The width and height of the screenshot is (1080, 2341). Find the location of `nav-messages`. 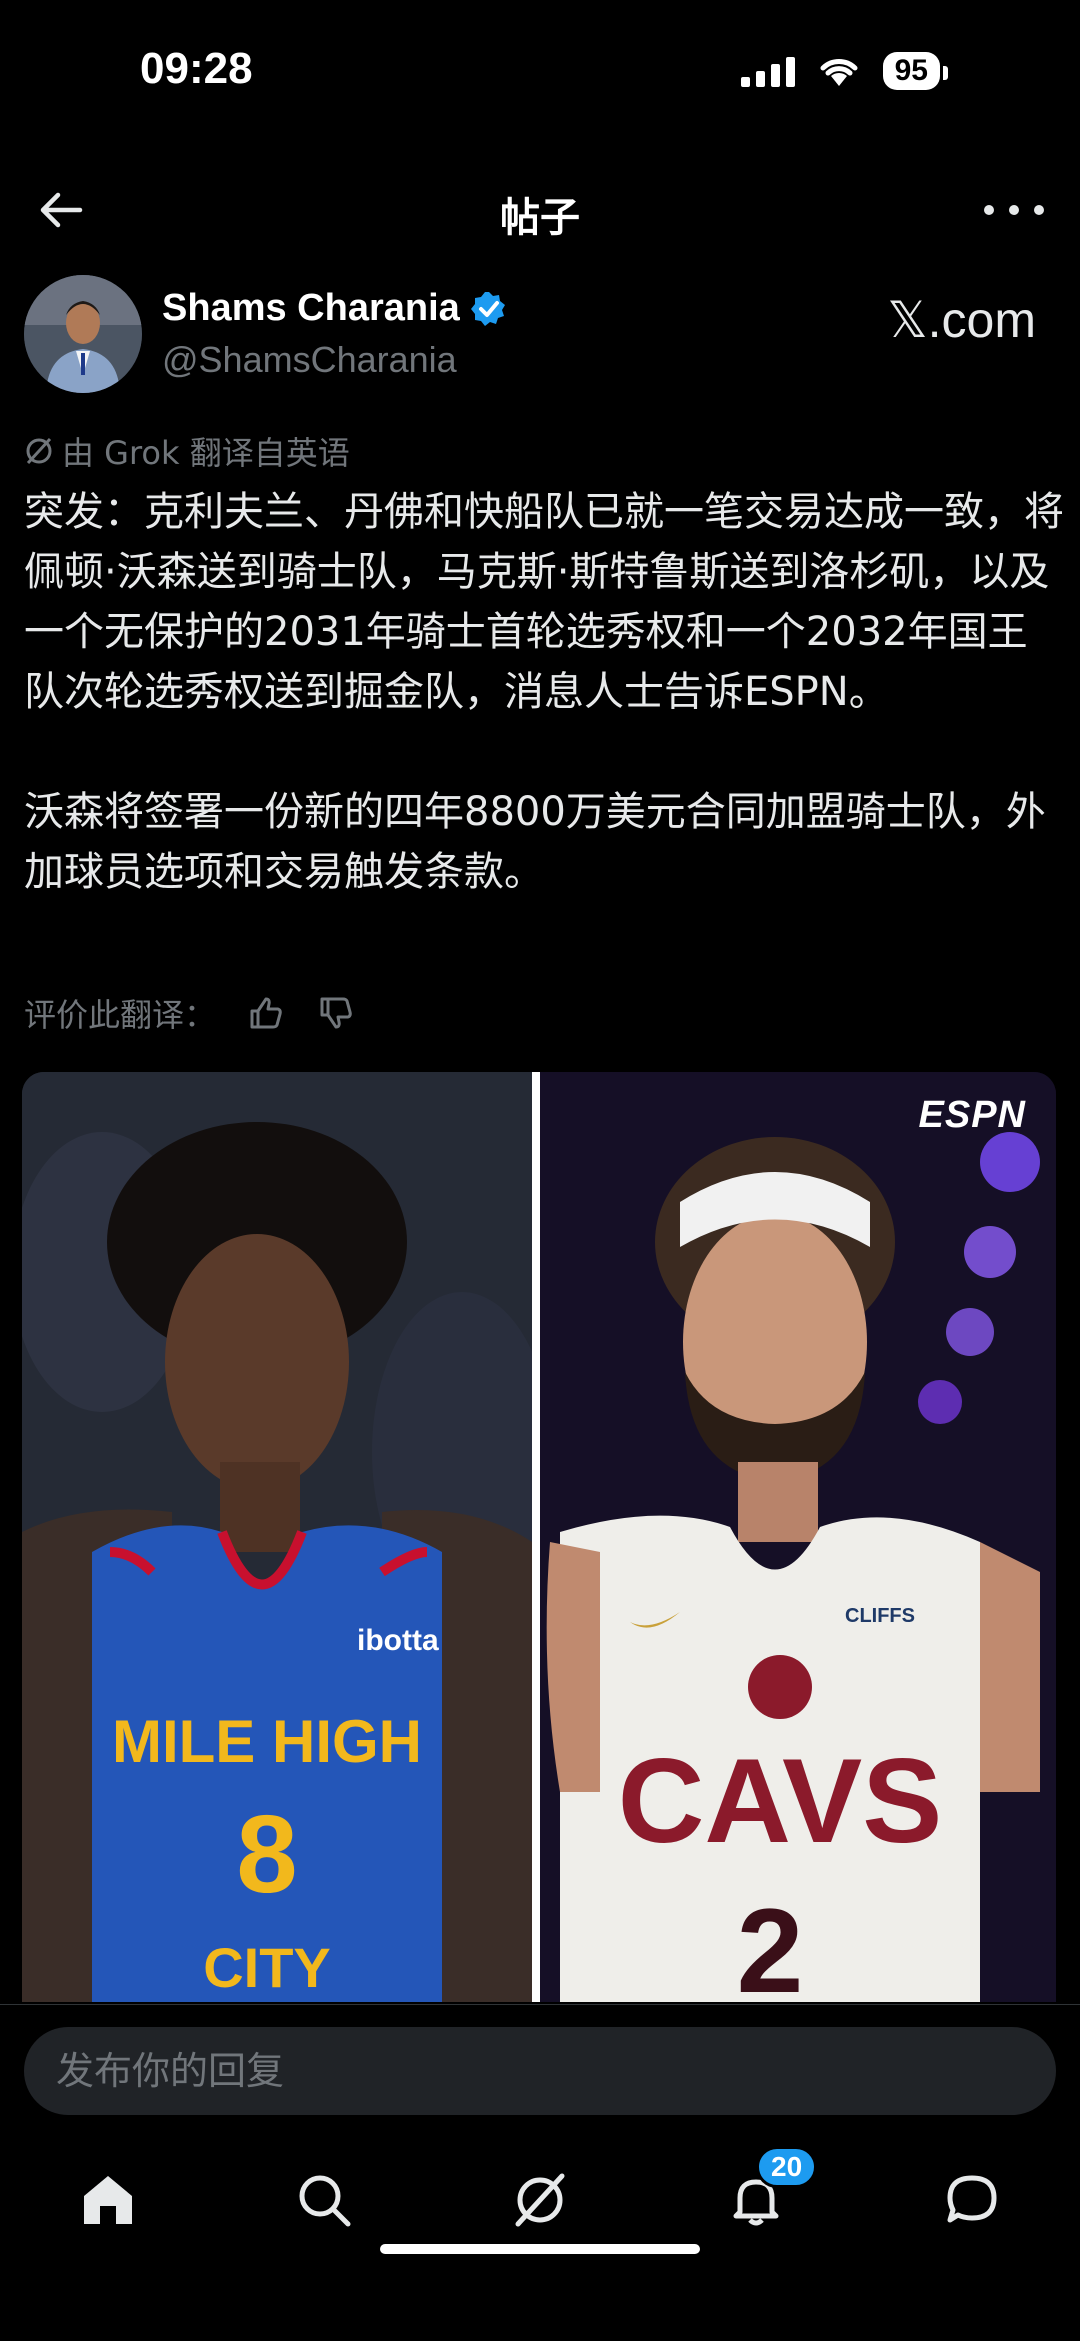

nav-messages is located at coordinates (972, 2200).